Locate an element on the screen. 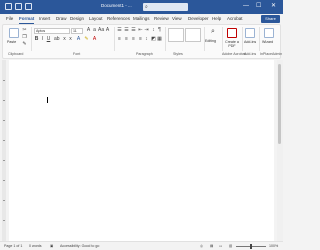 This screenshot has width=320, height=250. underline-icon: U is located at coordinates (48, 39).